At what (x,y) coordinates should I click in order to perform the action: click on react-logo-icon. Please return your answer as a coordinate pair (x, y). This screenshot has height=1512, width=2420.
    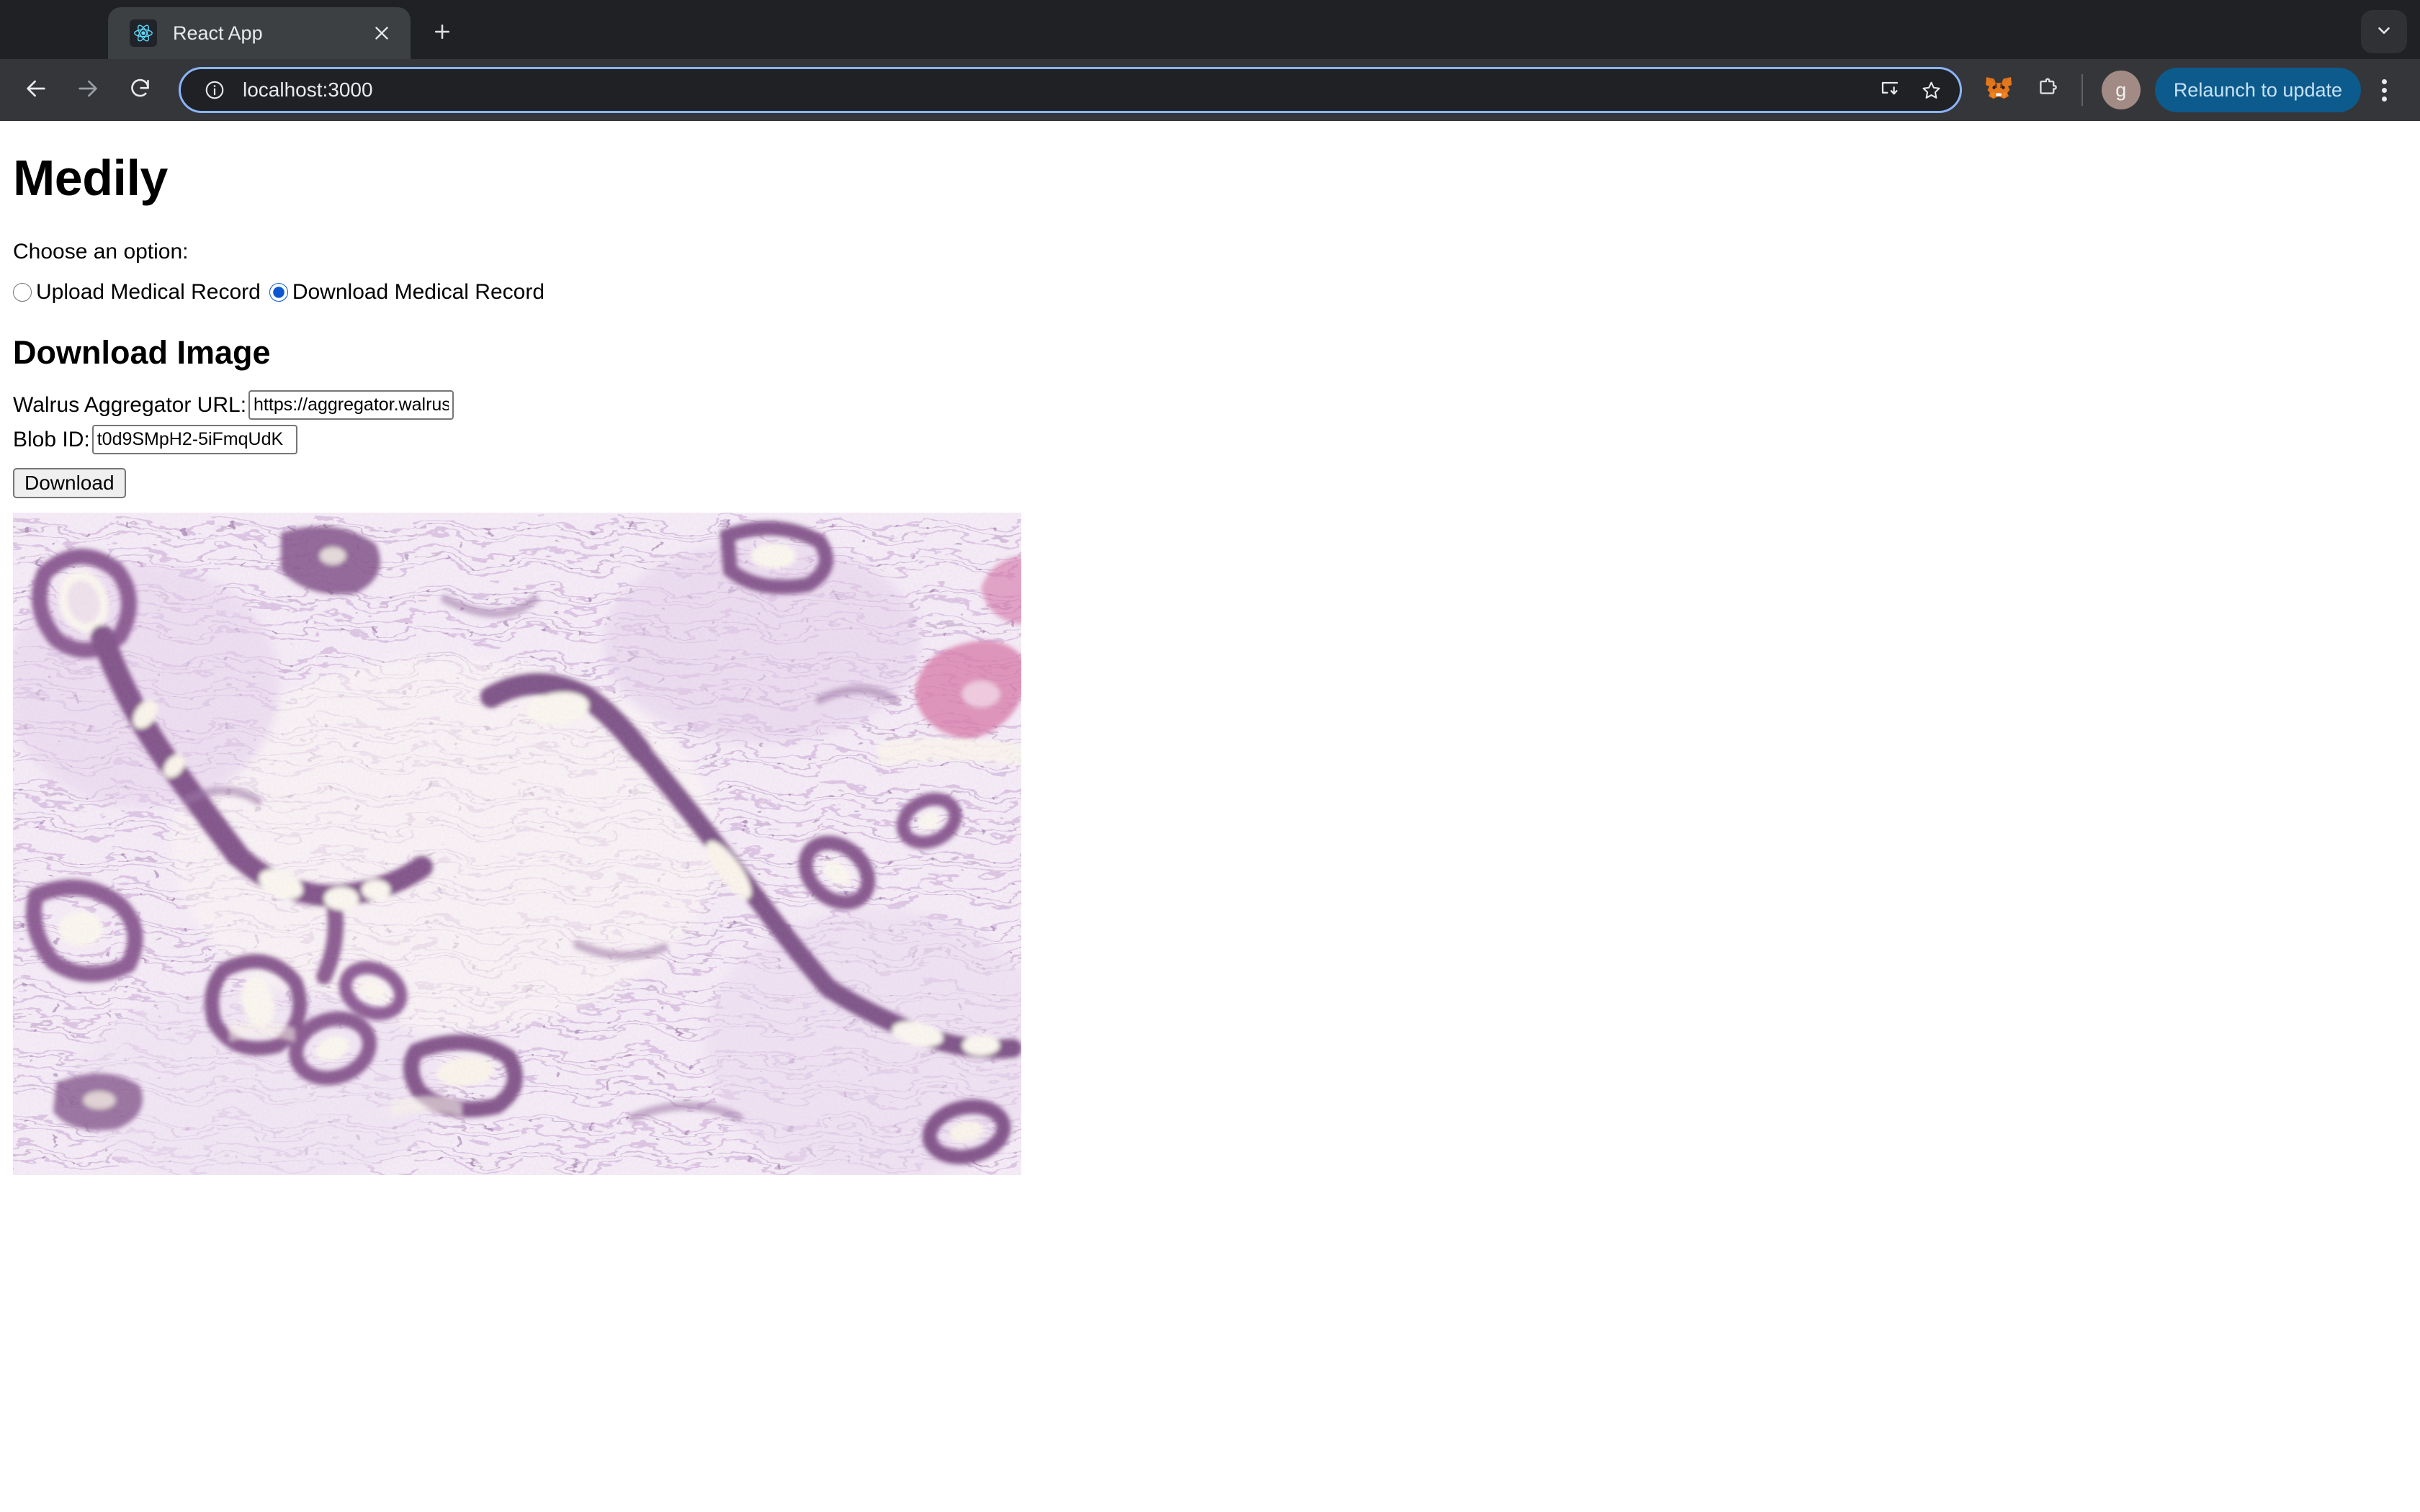
    Looking at the image, I should click on (143, 33).